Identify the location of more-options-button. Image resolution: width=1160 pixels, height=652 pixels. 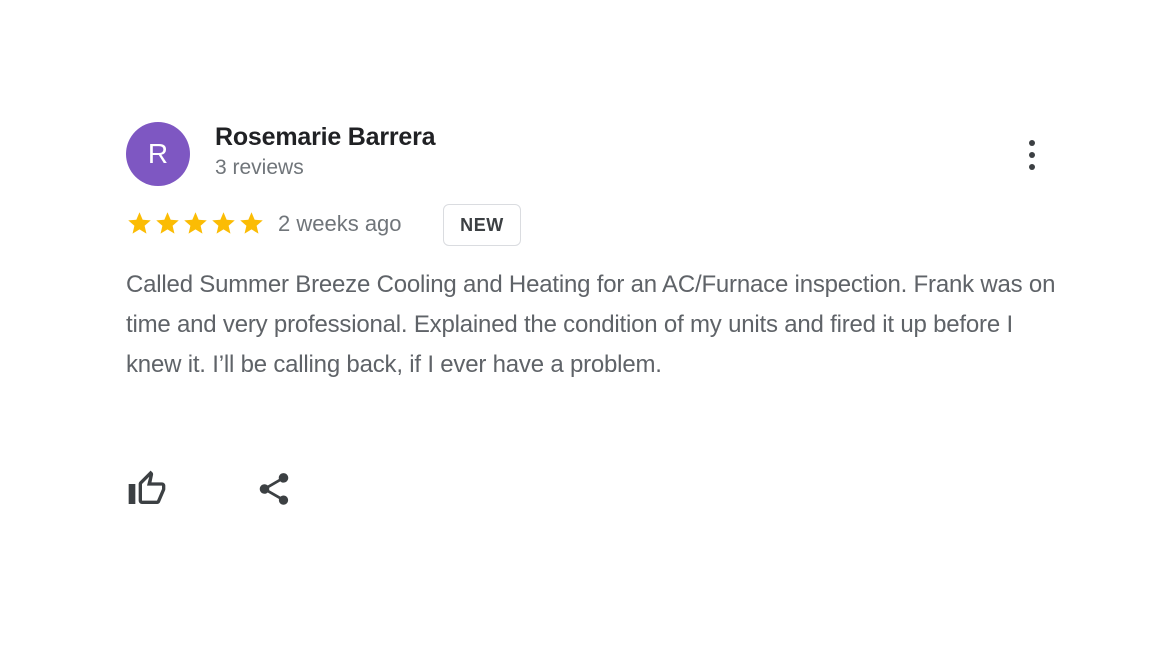
(1032, 155).